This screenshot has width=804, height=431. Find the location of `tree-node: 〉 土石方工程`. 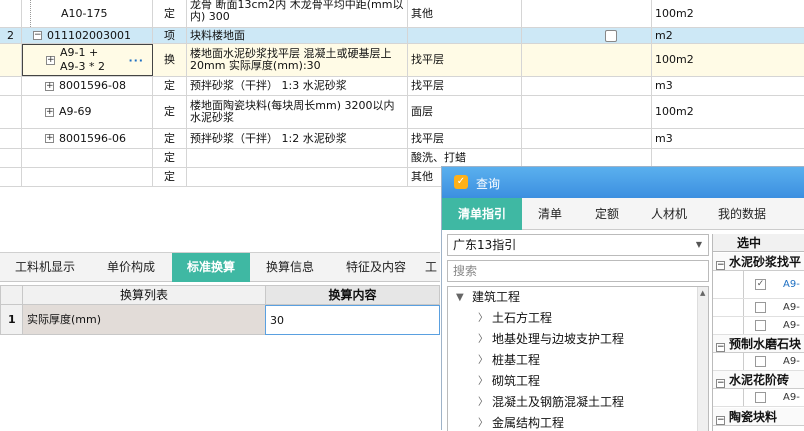

tree-node: 〉 土石方工程 is located at coordinates (573, 318).